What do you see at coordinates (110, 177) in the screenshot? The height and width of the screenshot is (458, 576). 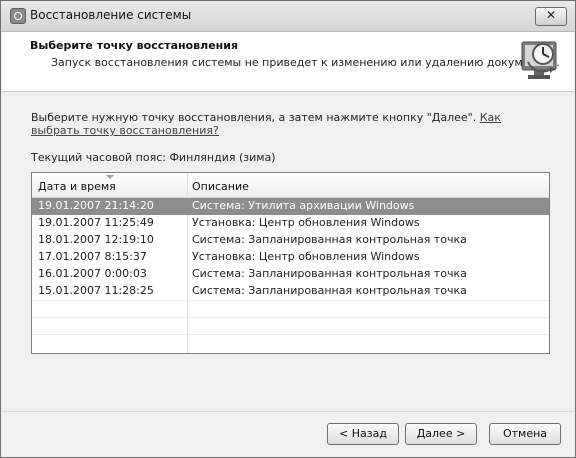 I see `sort-arrow-icon` at bounding box center [110, 177].